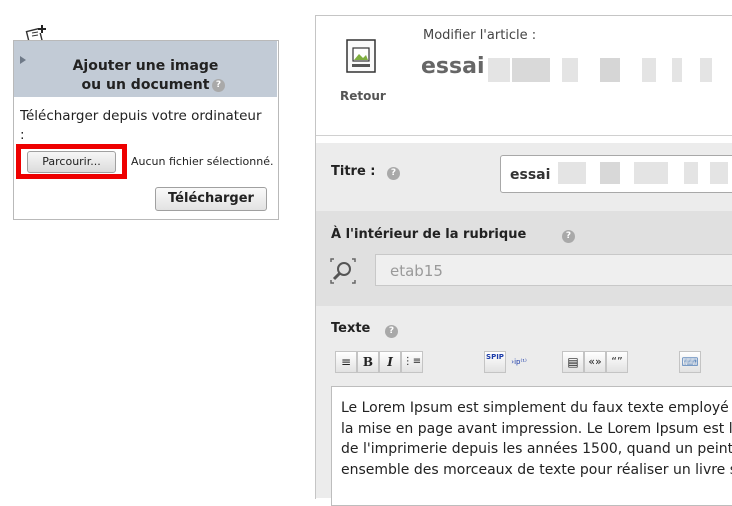 The width and height of the screenshot is (732, 506). I want to click on no-file-selected-label: Aucun fichier sélectionné., so click(202, 161).